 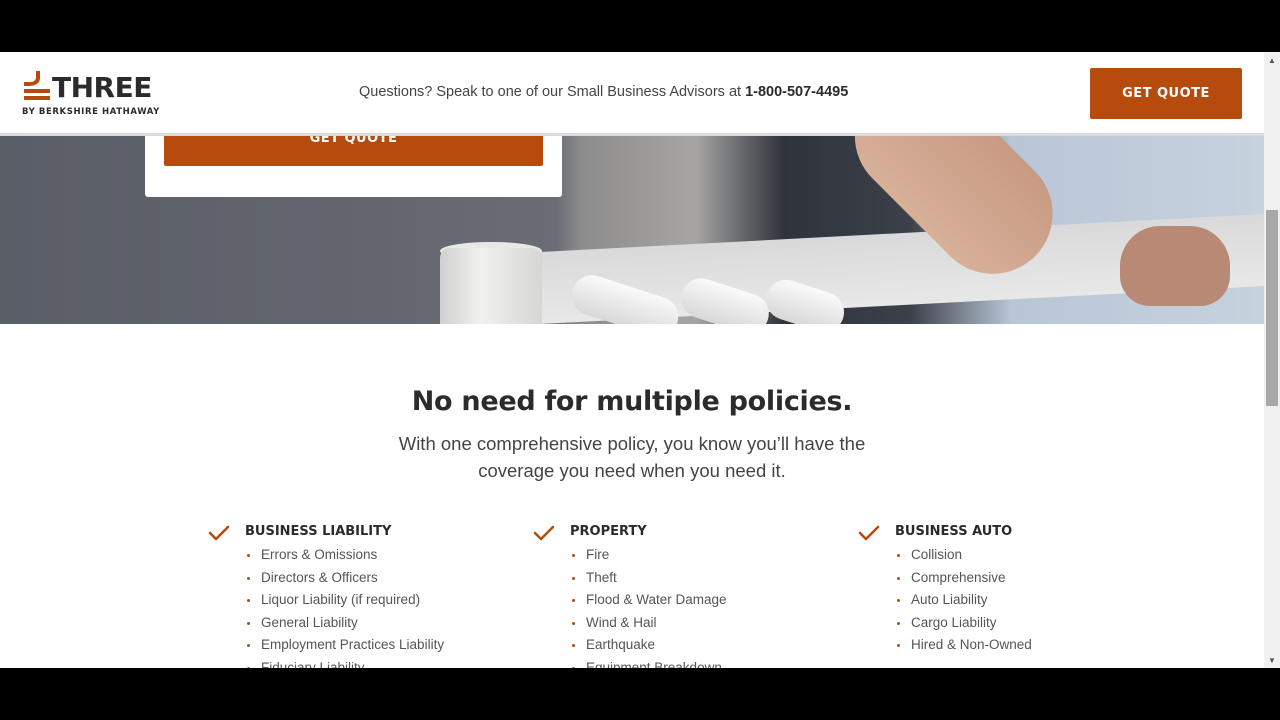 What do you see at coordinates (963, 558) in the screenshot?
I see `list-item: Collision` at bounding box center [963, 558].